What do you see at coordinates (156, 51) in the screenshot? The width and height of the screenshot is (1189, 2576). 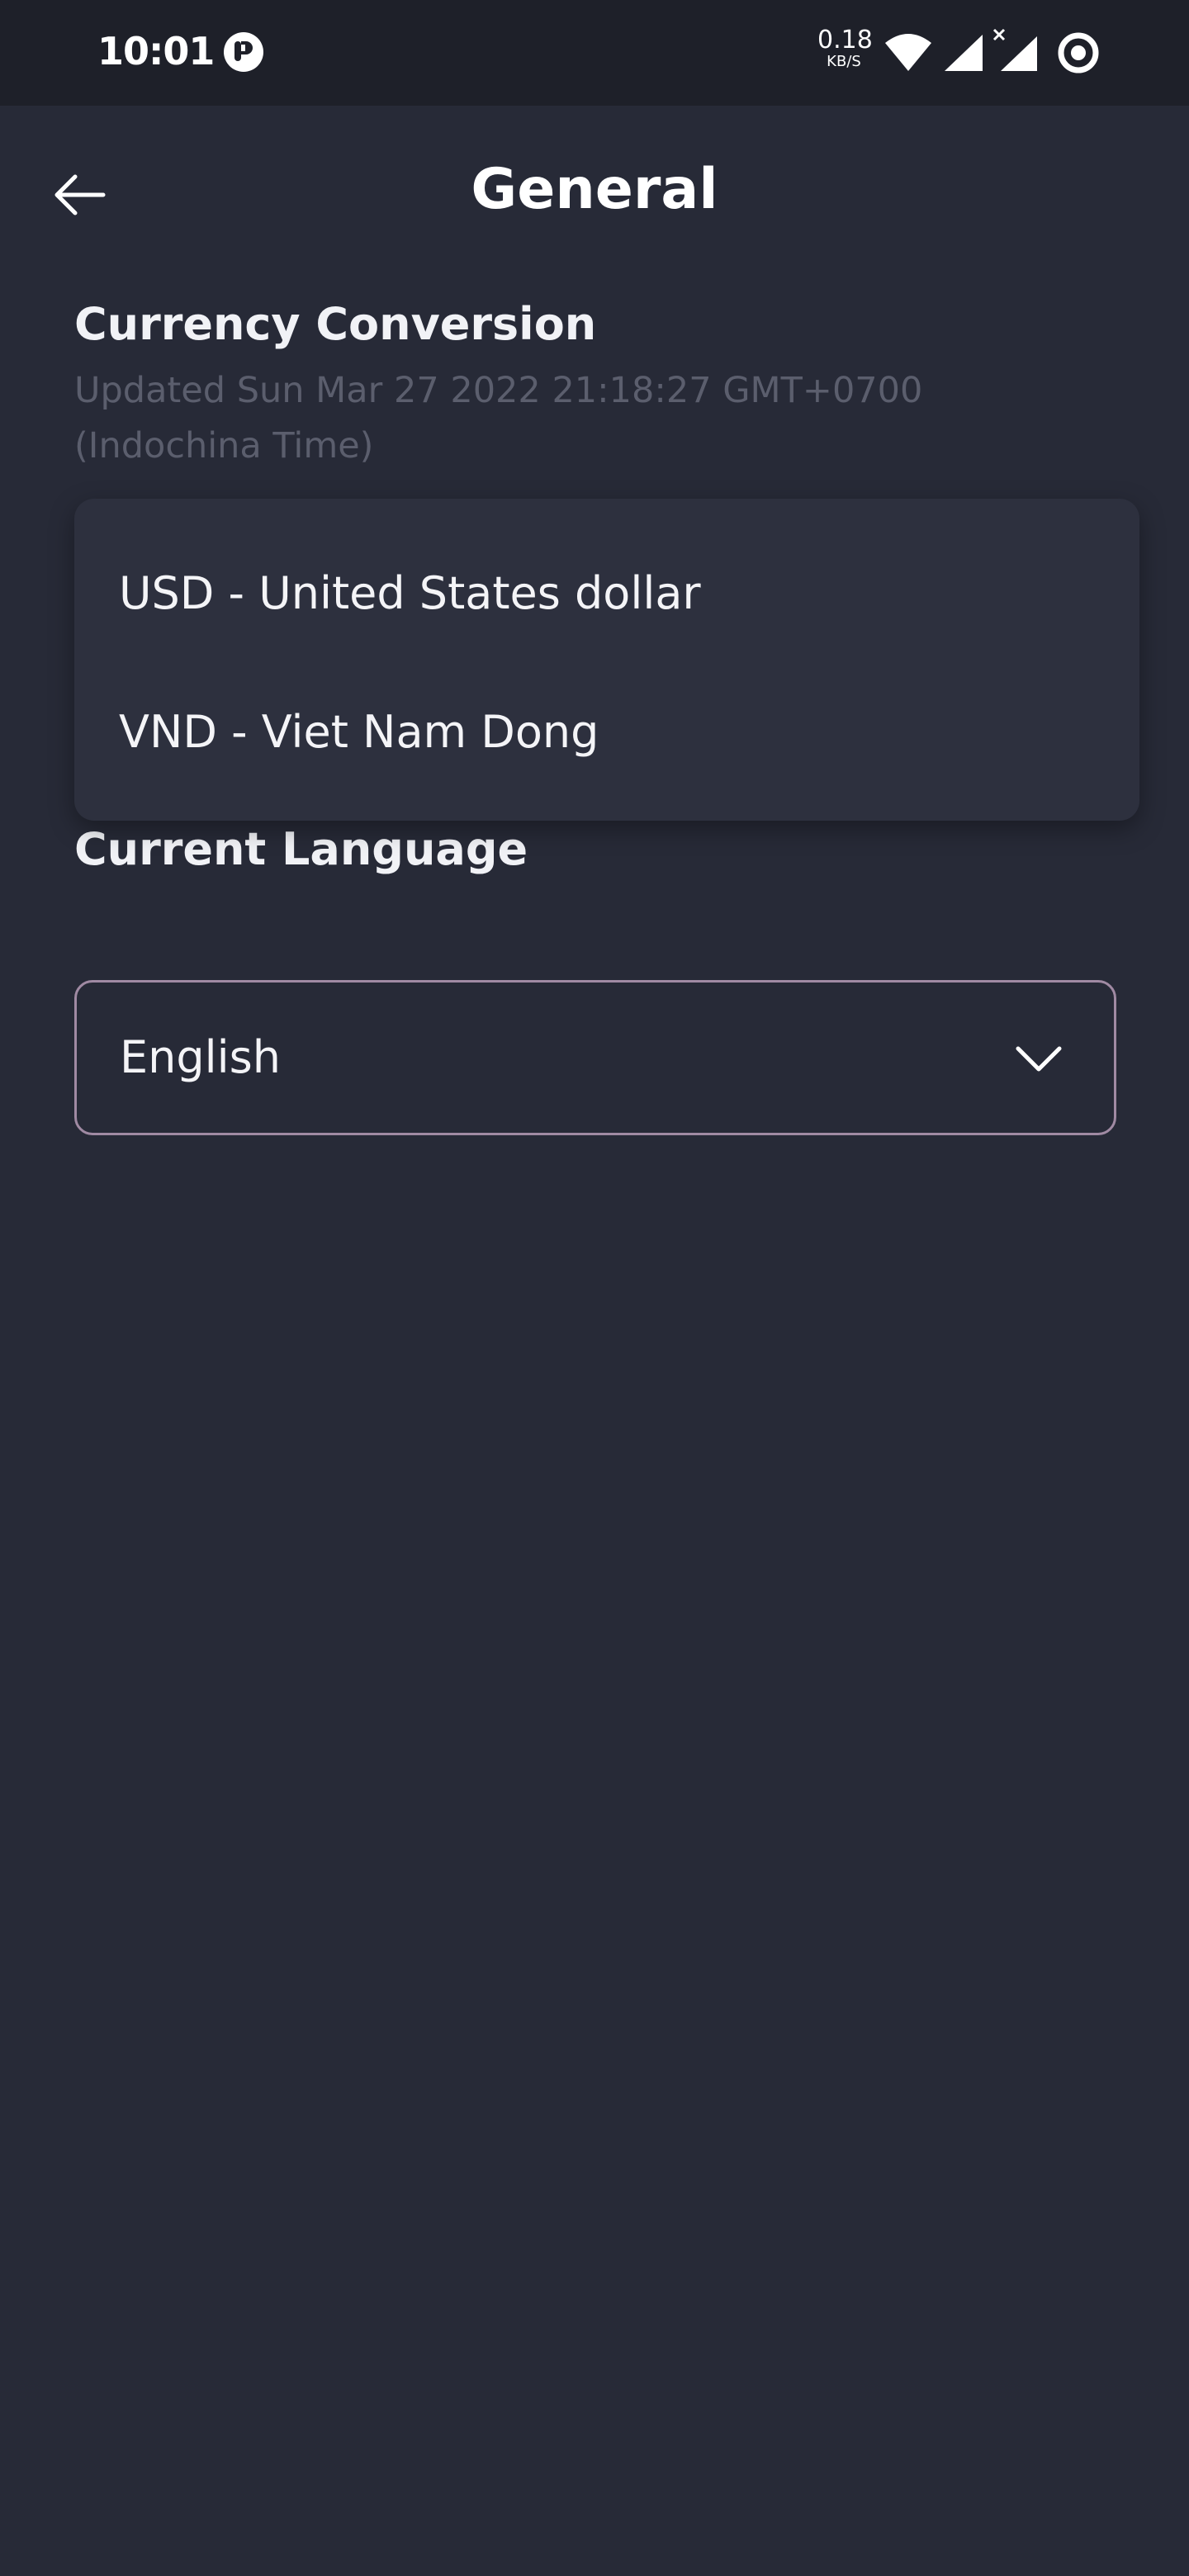 I see `status-time: 10:01` at bounding box center [156, 51].